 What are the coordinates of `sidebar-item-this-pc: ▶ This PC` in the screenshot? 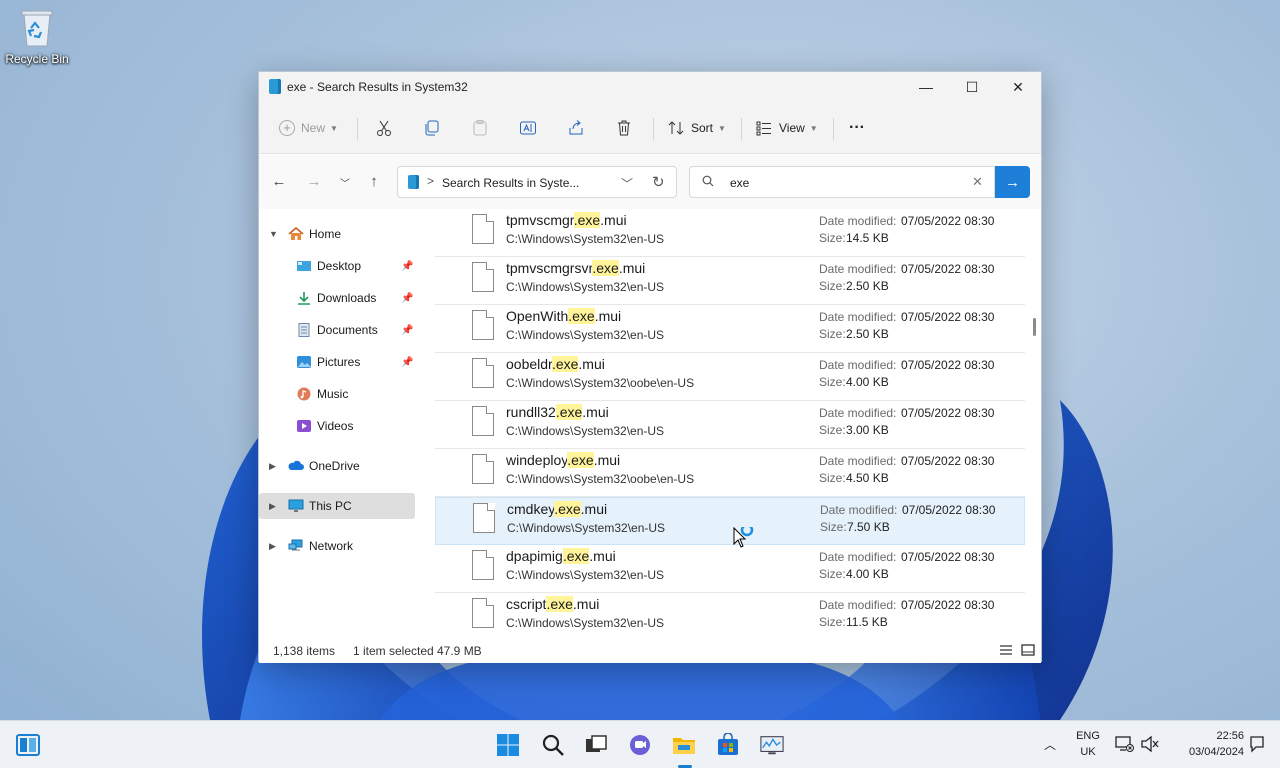 It's located at (337, 506).